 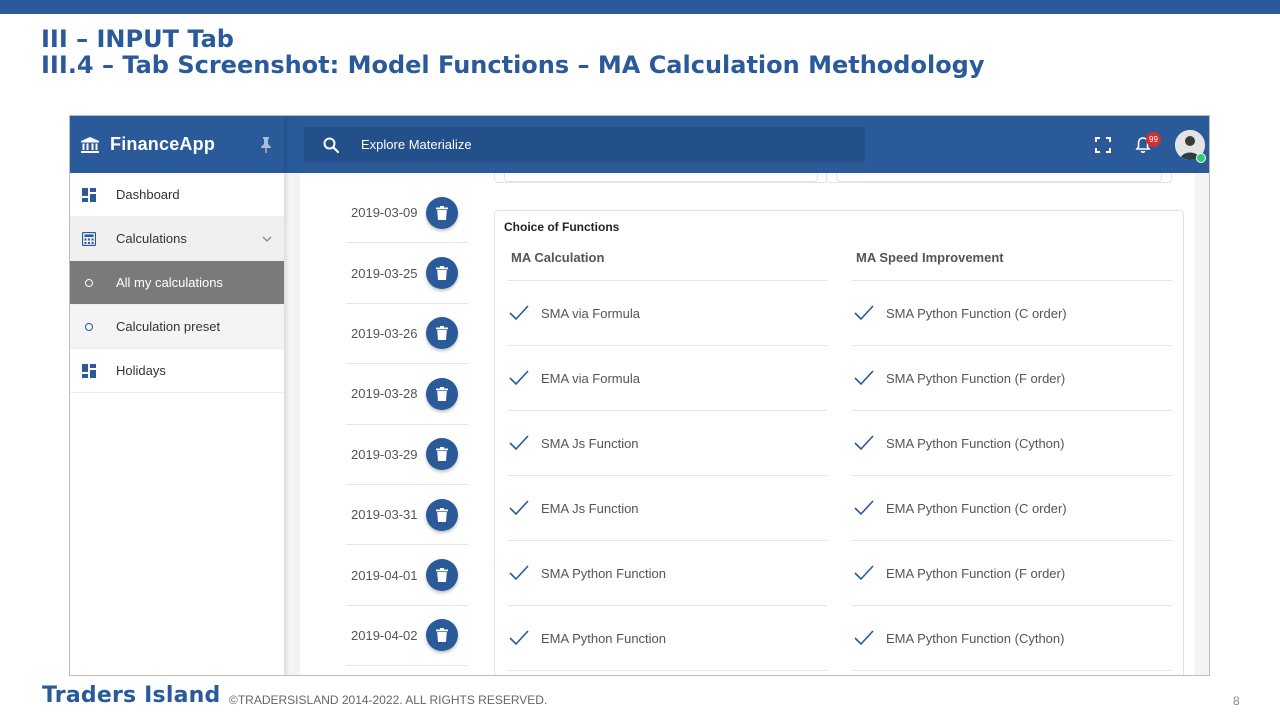 I want to click on brand: FinanceApp, so click(x=177, y=144).